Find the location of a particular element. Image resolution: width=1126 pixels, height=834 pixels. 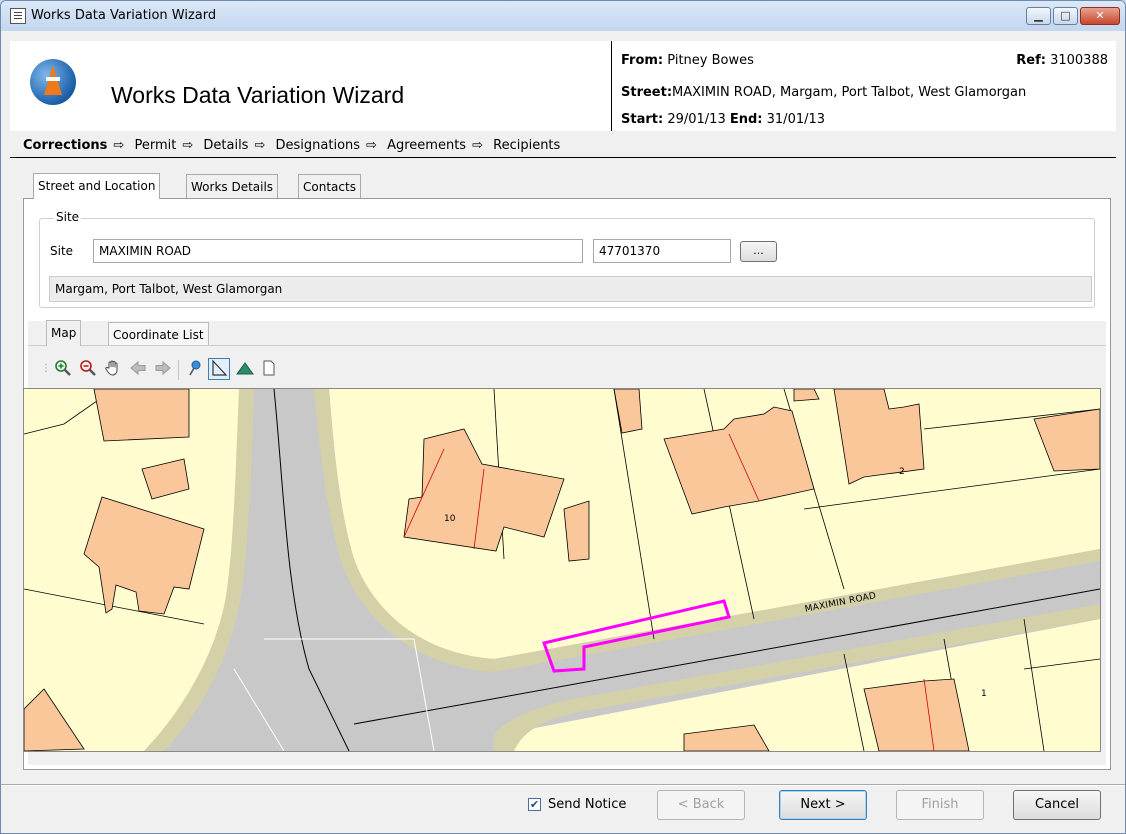

minimize-icon: ▁ is located at coordinates (1038, 15).